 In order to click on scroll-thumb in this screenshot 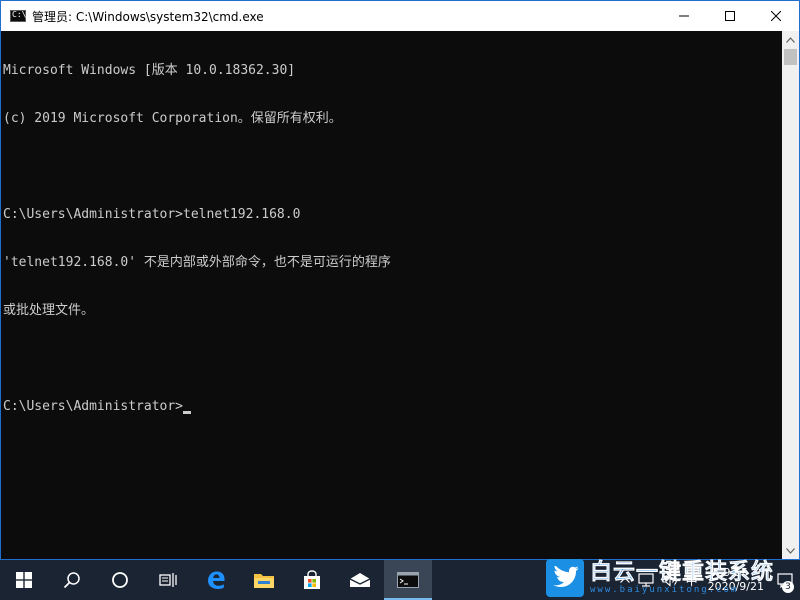, I will do `click(790, 57)`.